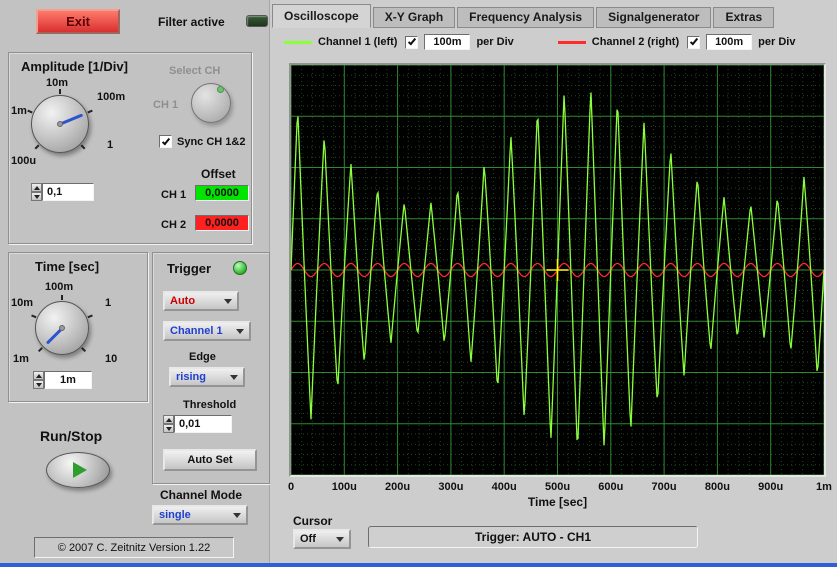 This screenshot has width=837, height=567. What do you see at coordinates (664, 487) in the screenshot?
I see `x-tick-label: 700u` at bounding box center [664, 487].